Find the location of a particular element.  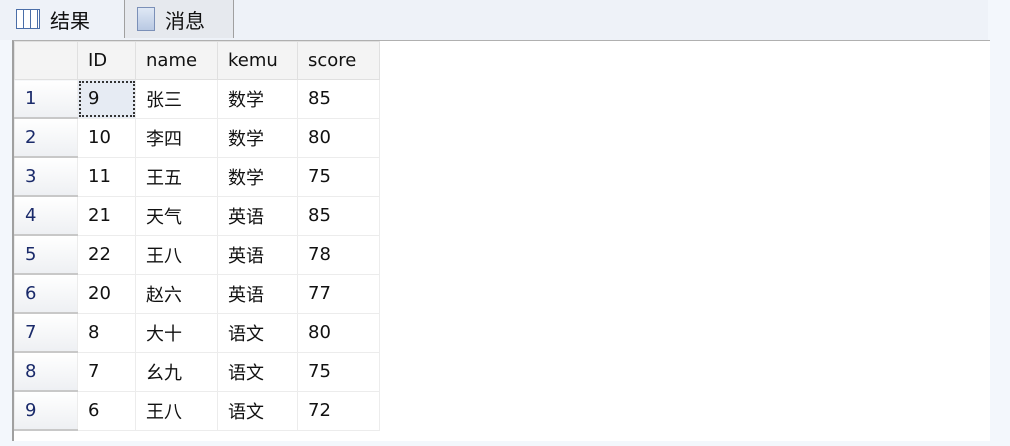

table-row: 6 20 赵六 英语 77 is located at coordinates (197, 293).